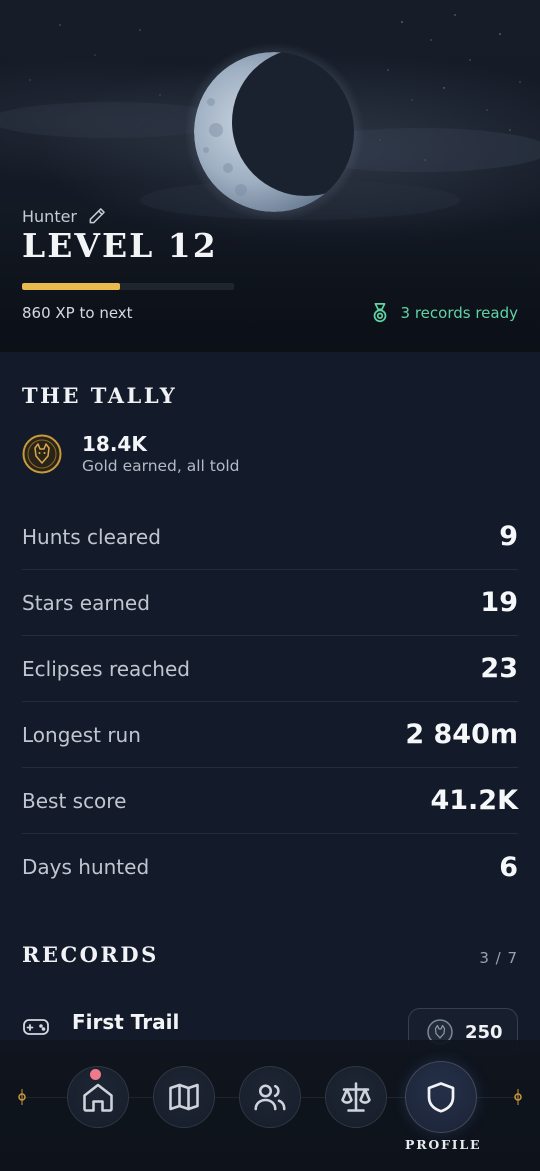 The height and width of the screenshot is (1171, 540). What do you see at coordinates (474, 800) in the screenshot?
I see `stat-value: 41.2K` at bounding box center [474, 800].